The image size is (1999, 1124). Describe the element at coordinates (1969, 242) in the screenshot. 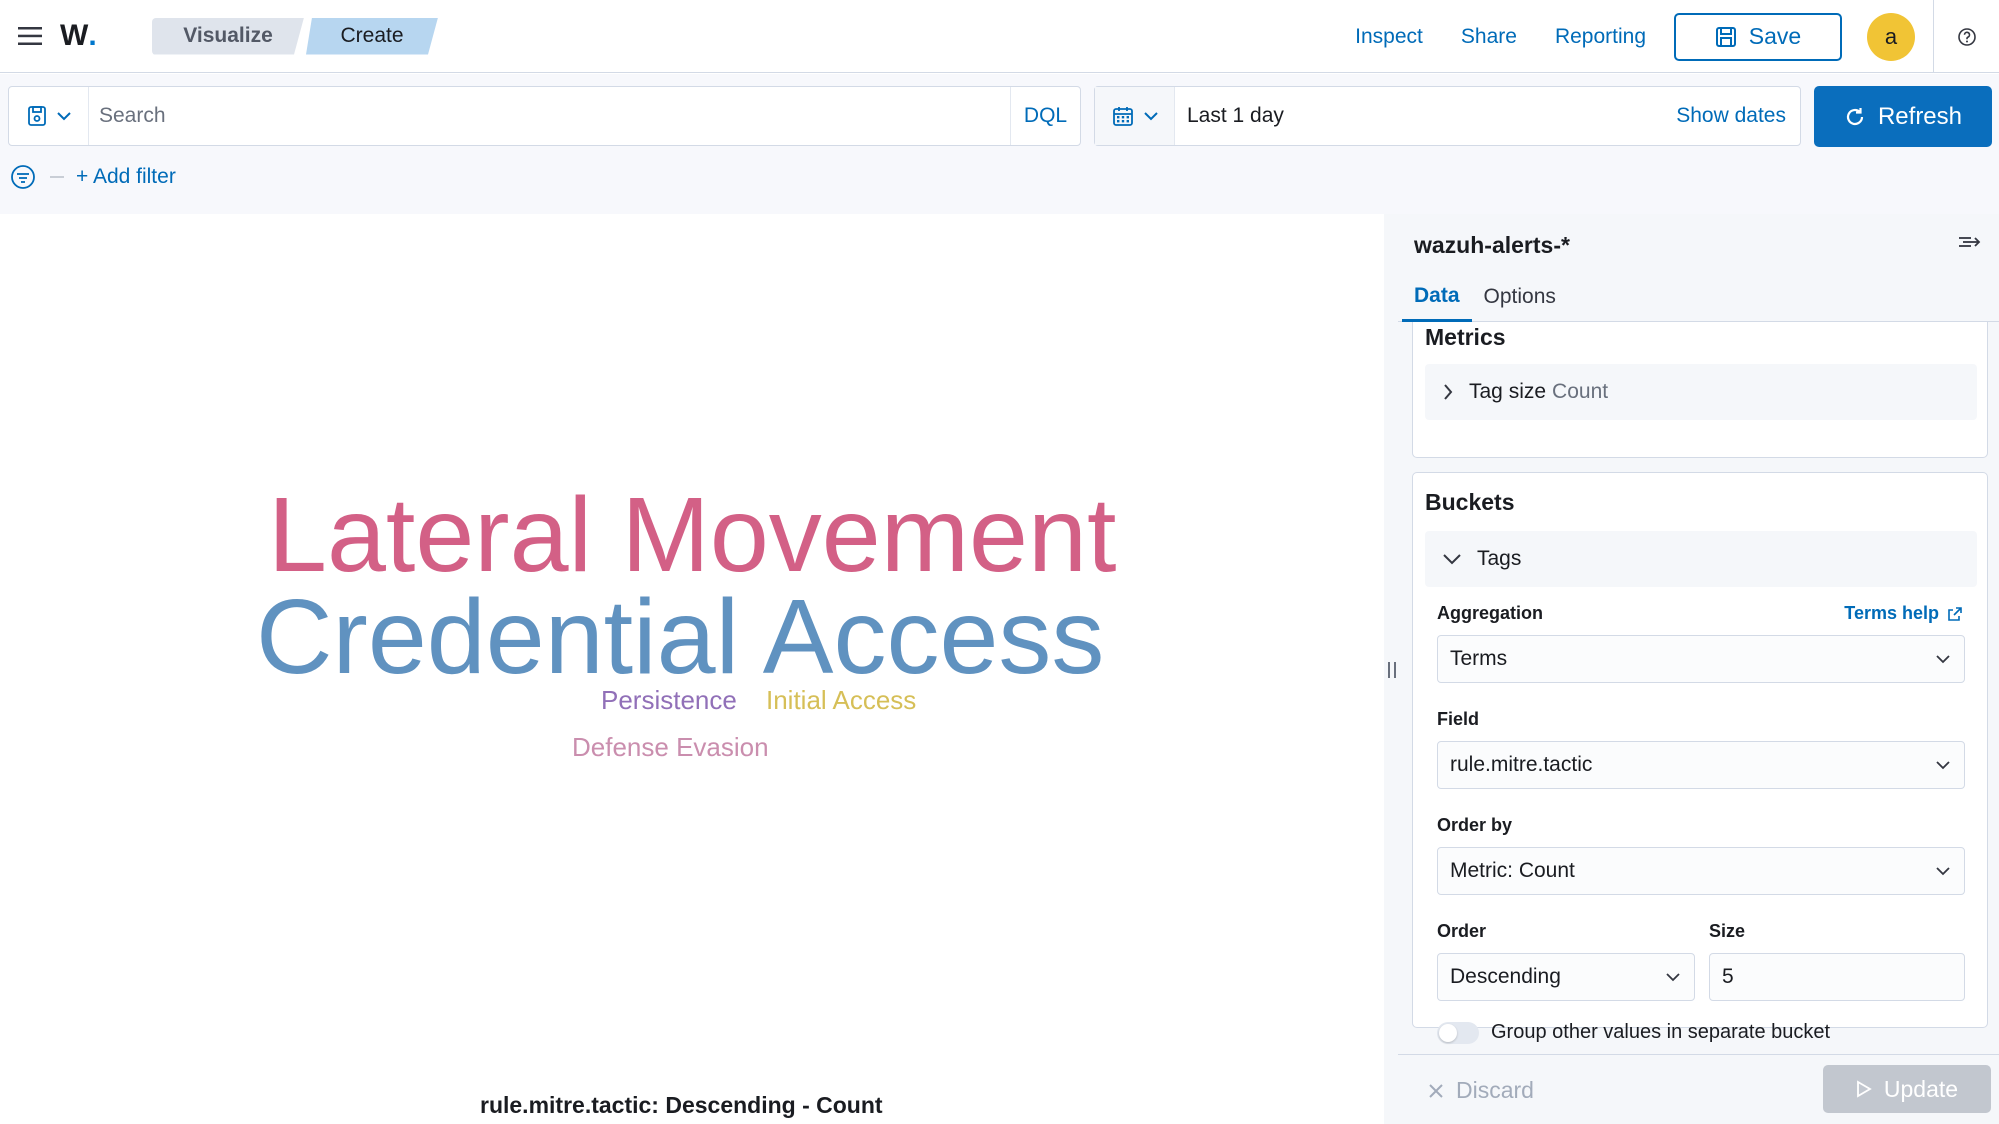

I see `collapse-sidebar-icon` at that location.